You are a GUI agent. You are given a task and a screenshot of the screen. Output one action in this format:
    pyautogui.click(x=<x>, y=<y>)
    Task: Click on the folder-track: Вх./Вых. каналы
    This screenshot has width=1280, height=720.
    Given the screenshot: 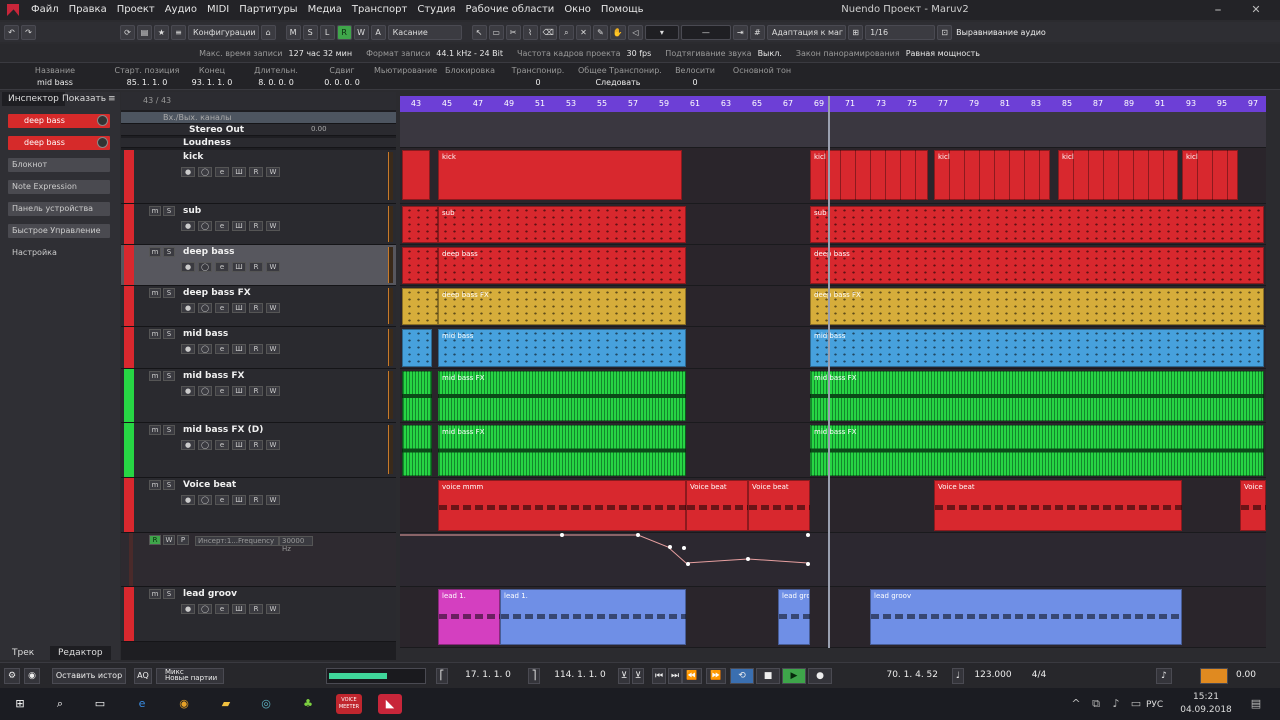 What is the action you would take?
    pyautogui.click(x=258, y=118)
    